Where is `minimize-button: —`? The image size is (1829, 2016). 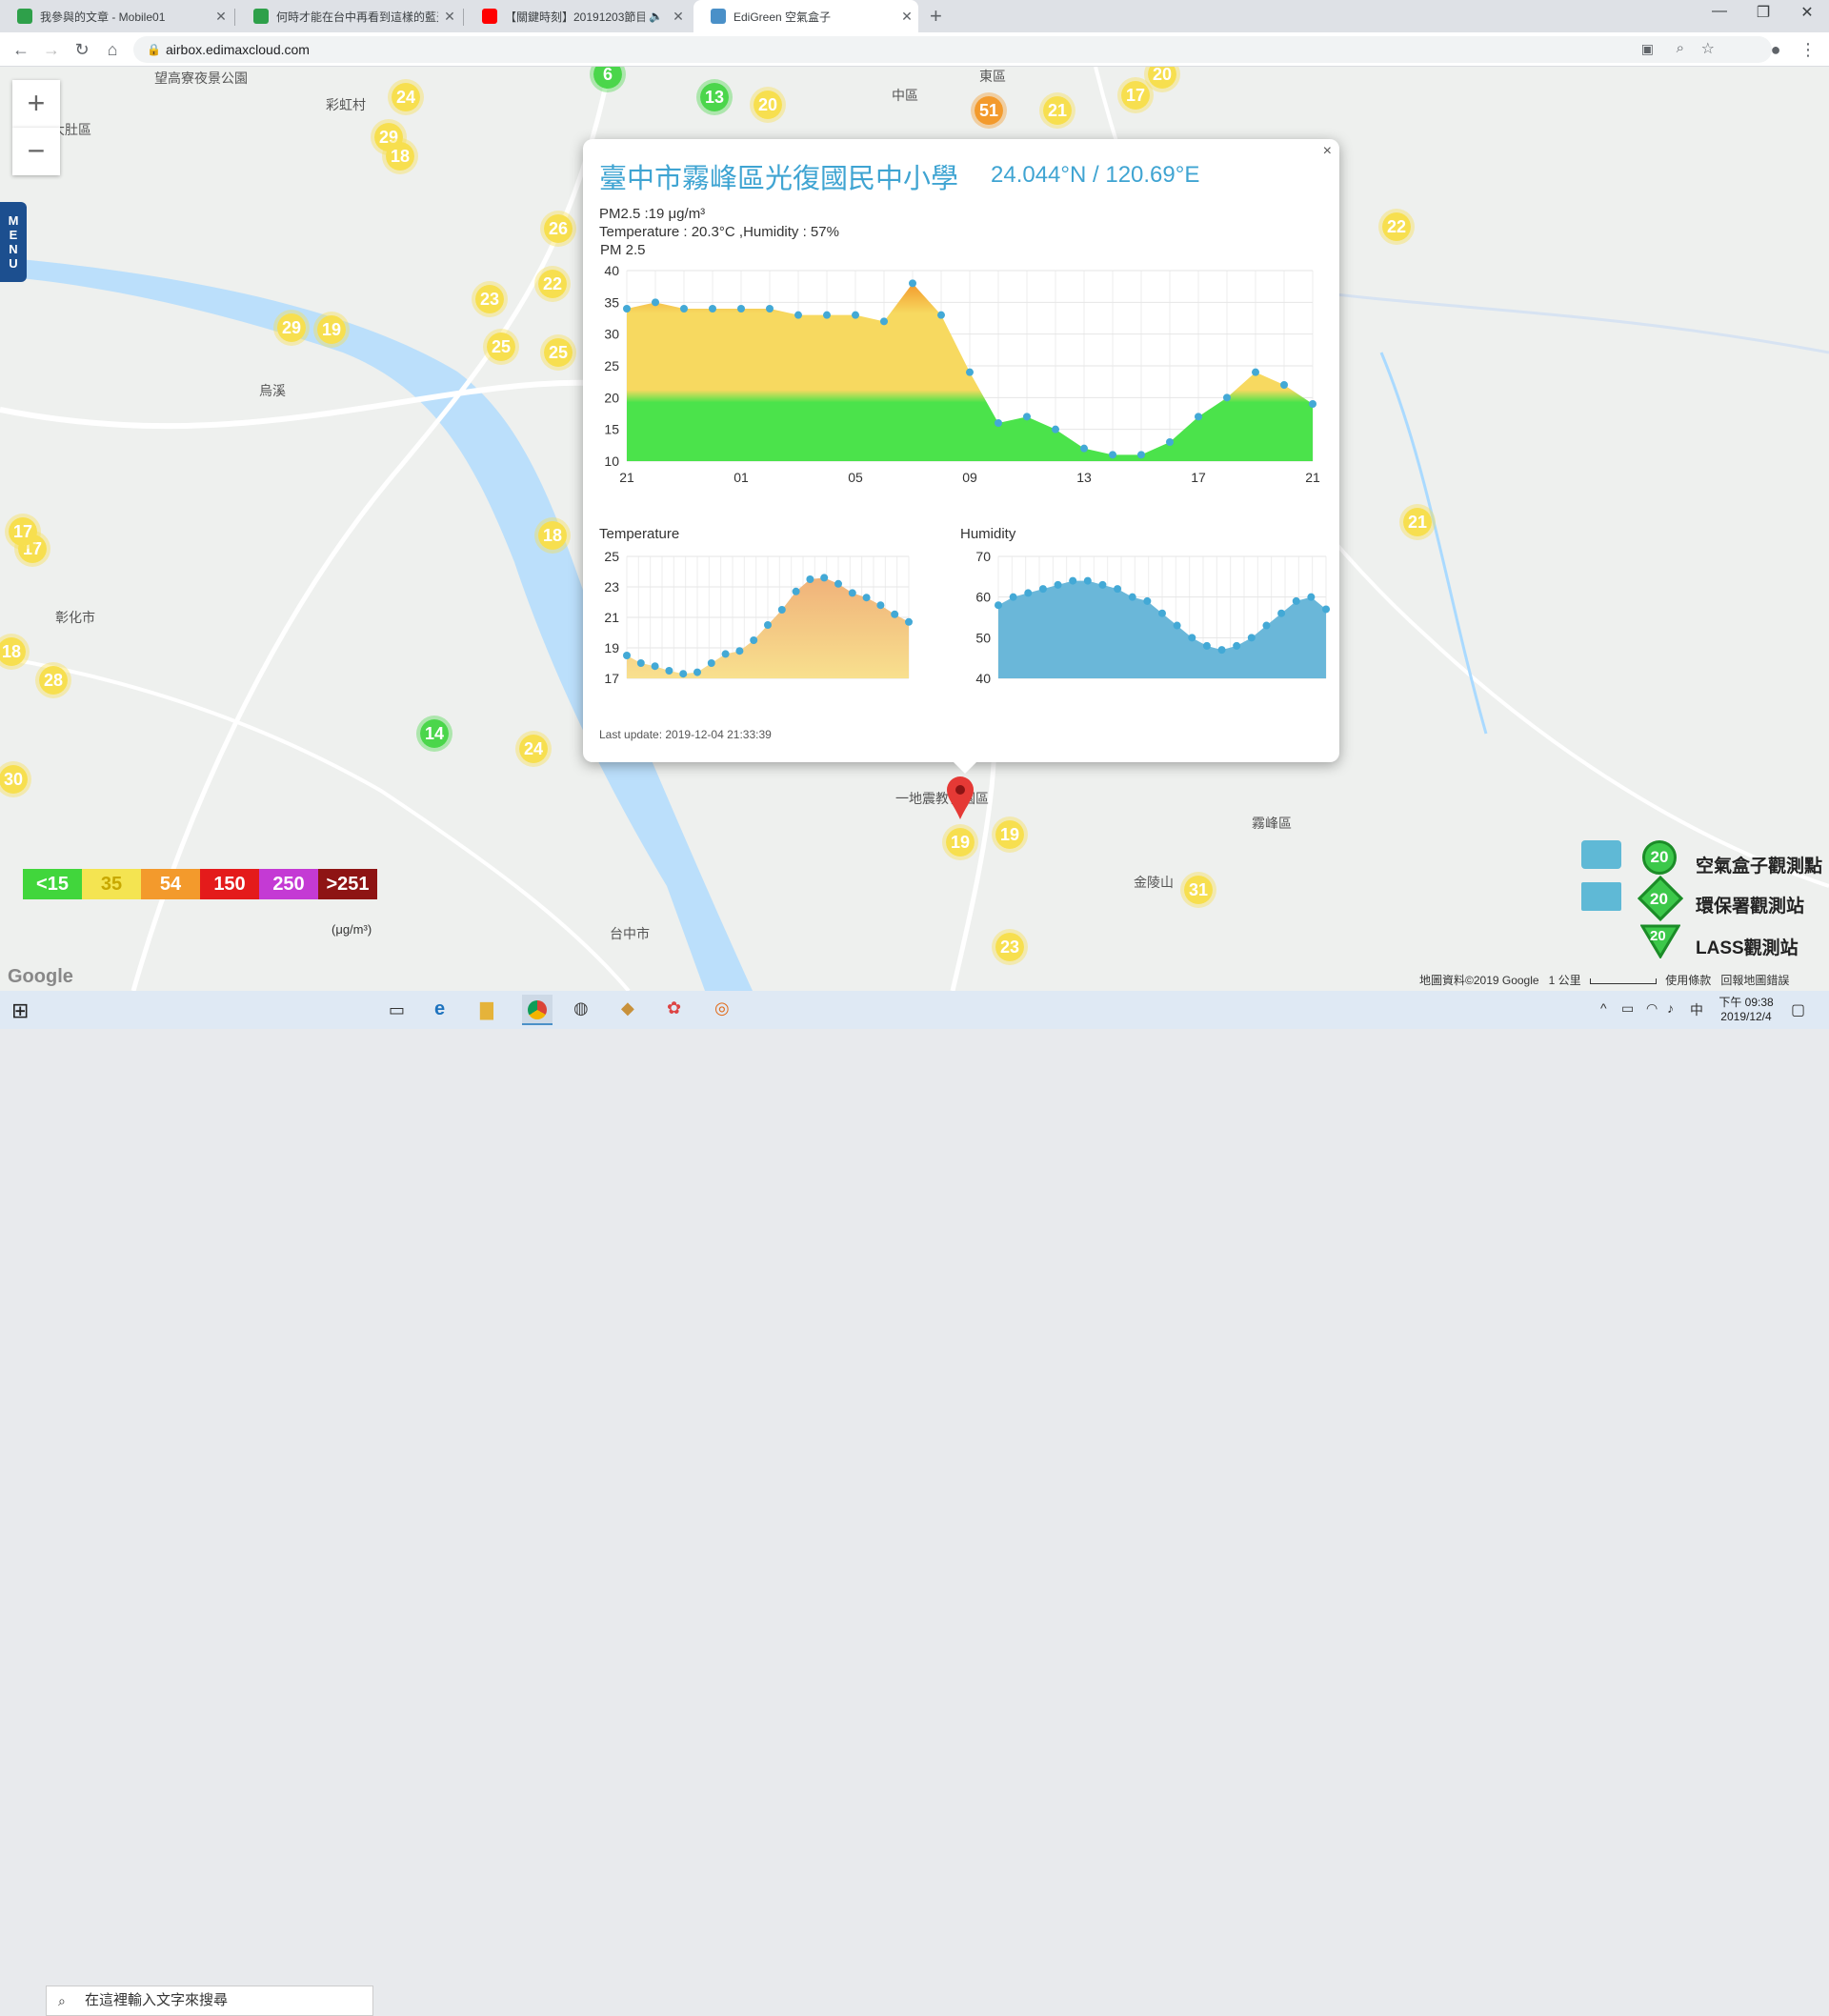
minimize-button: — is located at coordinates (1720, 11).